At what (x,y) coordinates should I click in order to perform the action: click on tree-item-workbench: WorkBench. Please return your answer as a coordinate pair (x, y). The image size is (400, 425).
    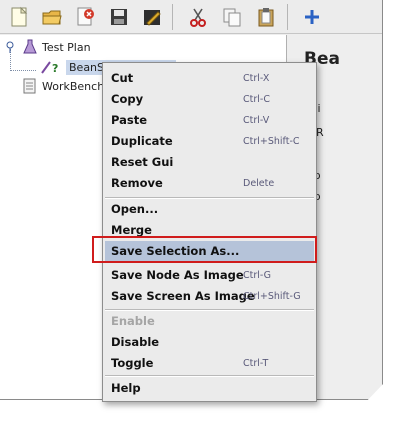
    Looking at the image, I should click on (63, 86).